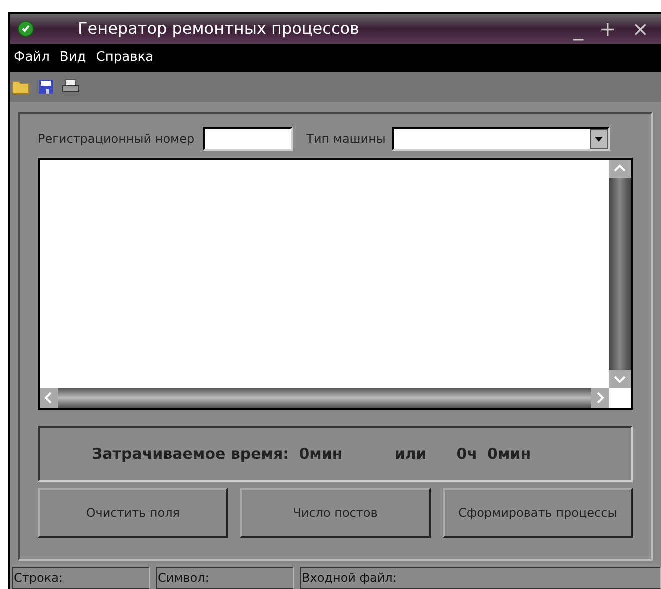 This screenshot has height=589, width=661. What do you see at coordinates (32, 58) in the screenshot?
I see `menu-item: Файл` at bounding box center [32, 58].